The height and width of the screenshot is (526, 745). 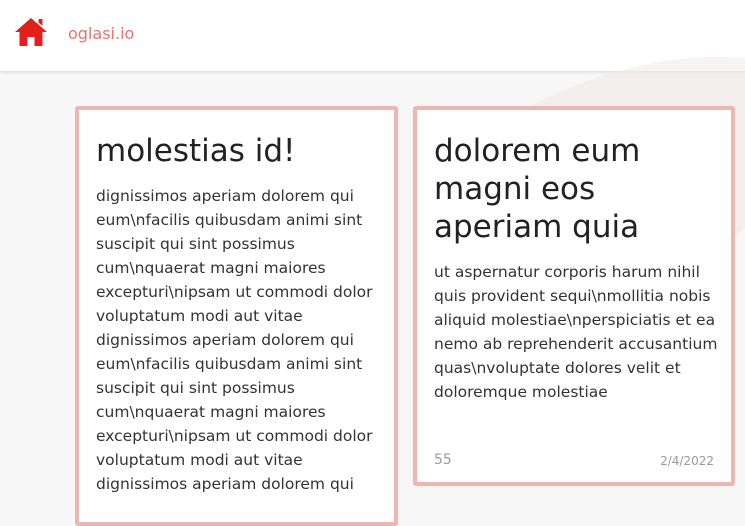 I want to click on card-title: molestias id!, so click(x=196, y=151).